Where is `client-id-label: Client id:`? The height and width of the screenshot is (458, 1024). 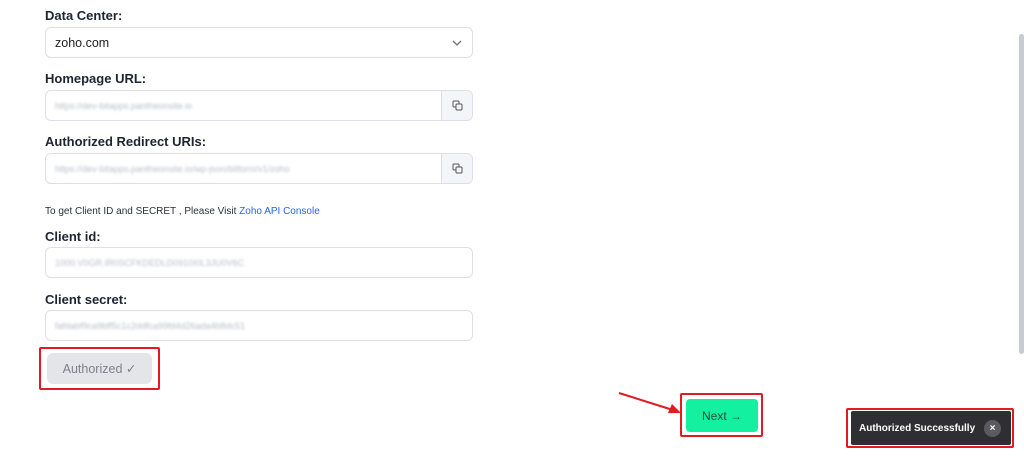
client-id-label: Client id: is located at coordinates (73, 236).